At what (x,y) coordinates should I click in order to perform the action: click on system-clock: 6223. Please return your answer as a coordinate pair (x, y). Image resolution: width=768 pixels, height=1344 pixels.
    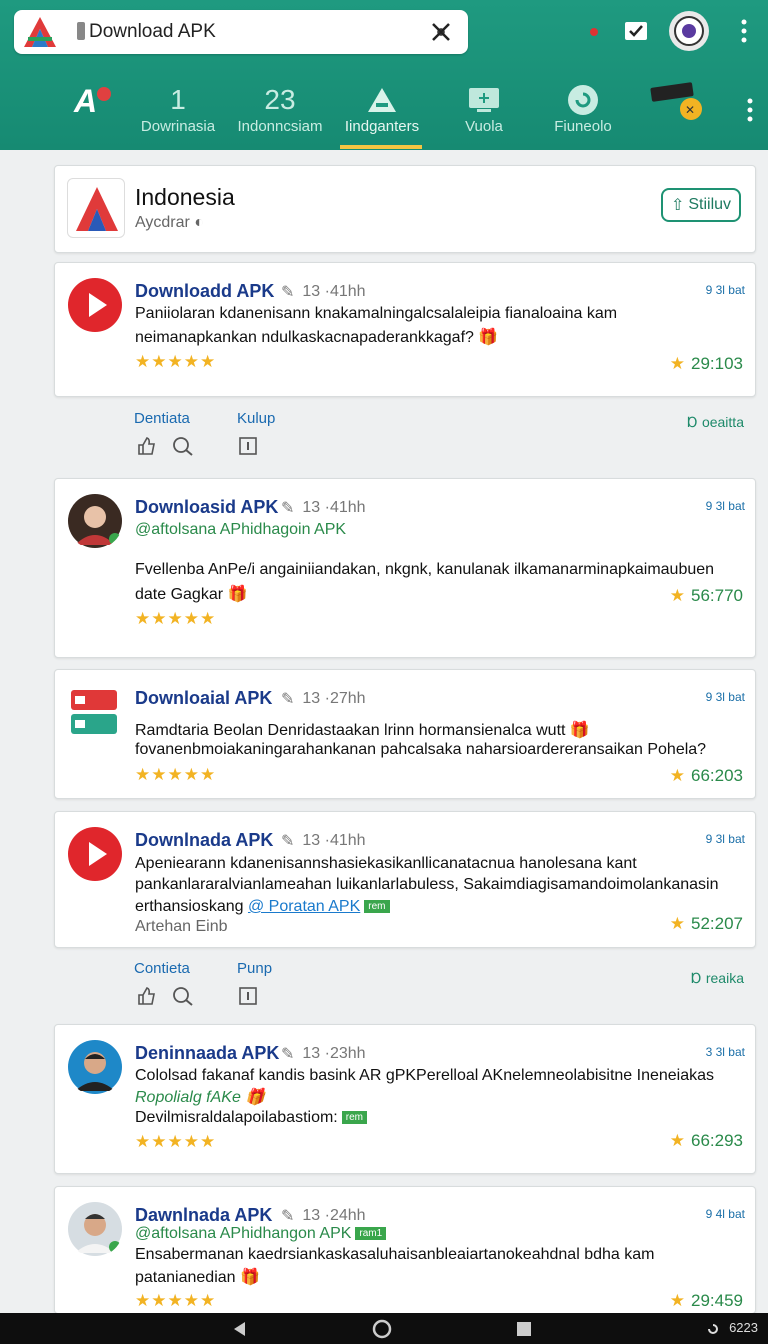
    Looking at the image, I should click on (743, 1327).